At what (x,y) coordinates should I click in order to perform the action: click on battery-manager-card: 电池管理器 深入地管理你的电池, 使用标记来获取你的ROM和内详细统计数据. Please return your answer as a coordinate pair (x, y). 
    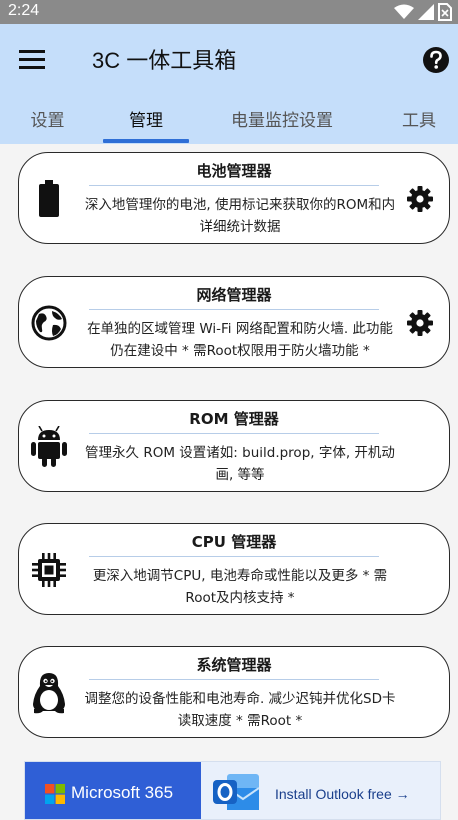
    Looking at the image, I should click on (234, 198).